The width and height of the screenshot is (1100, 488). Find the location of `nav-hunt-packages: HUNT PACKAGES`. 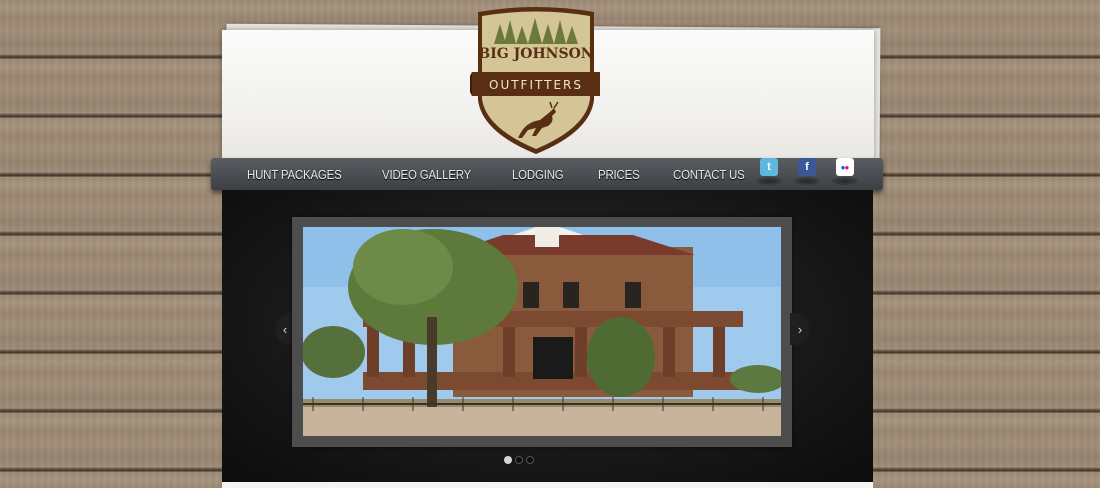

nav-hunt-packages: HUNT PACKAGES is located at coordinates (294, 174).